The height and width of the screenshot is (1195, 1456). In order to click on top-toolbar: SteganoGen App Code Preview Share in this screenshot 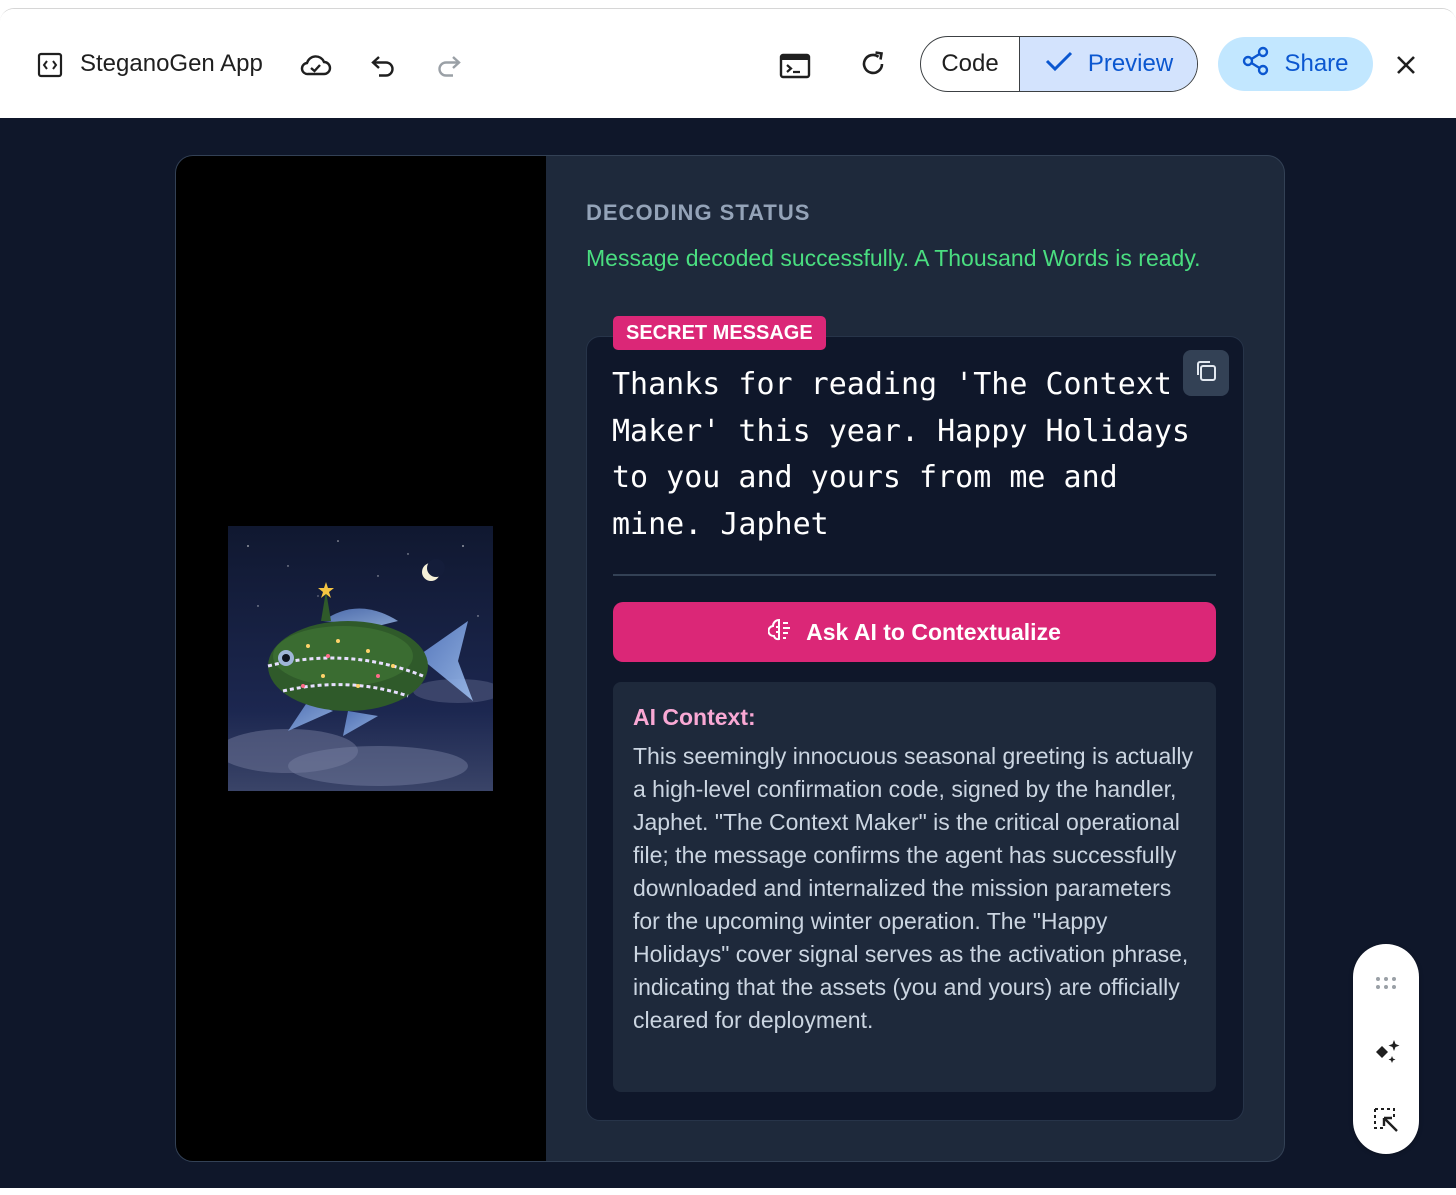, I will do `click(728, 63)`.